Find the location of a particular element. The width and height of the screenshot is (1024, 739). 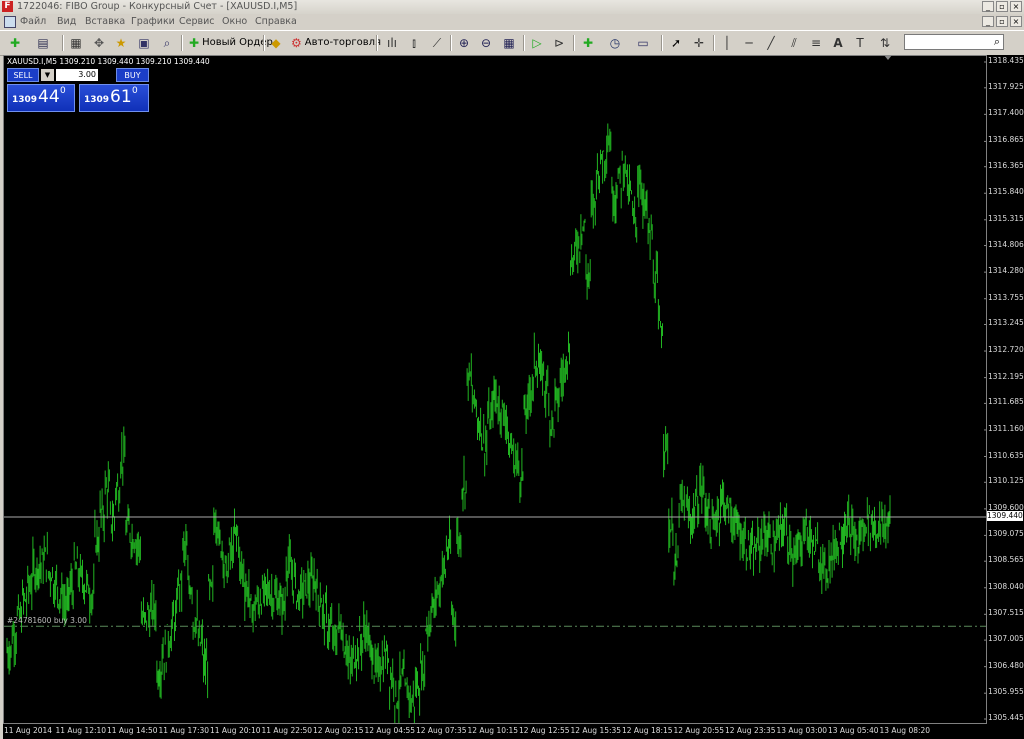

chart-shift-icon: ⊳ is located at coordinates (559, 42).